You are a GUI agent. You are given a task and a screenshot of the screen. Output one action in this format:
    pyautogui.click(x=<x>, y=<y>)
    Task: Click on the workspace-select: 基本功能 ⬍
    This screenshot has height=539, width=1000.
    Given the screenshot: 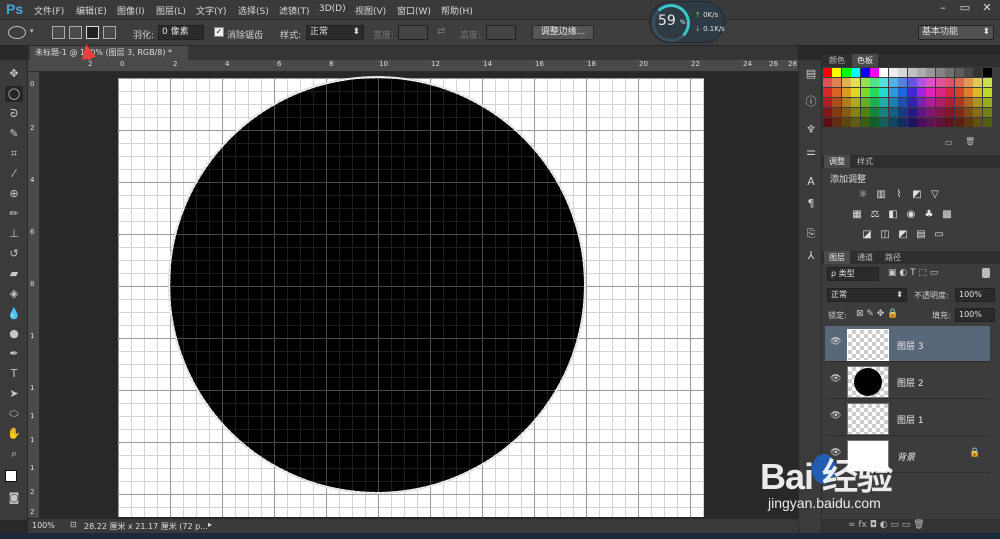 What is the action you would take?
    pyautogui.click(x=956, y=32)
    